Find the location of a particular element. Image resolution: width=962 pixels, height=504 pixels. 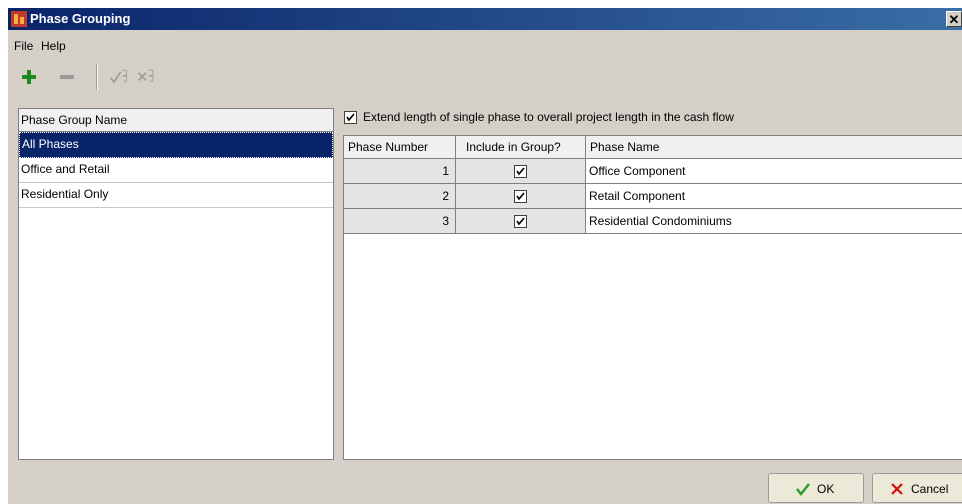

group-row-office-and-retail: Office and Retail is located at coordinates (176, 170).